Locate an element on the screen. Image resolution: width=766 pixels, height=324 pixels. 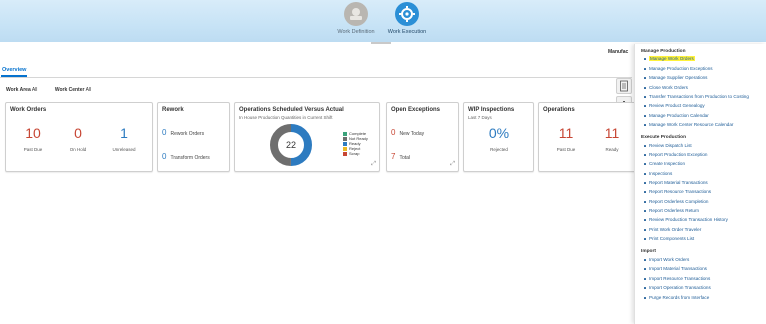
operations-ready-count: 11 is located at coordinates (612, 133).